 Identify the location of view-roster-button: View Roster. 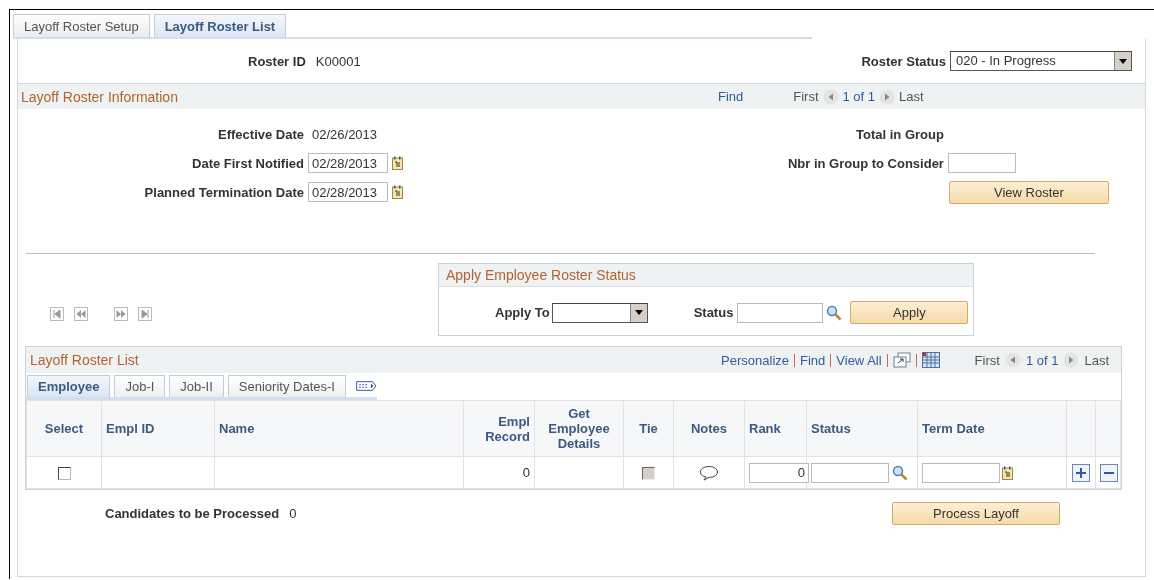
(1028, 192).